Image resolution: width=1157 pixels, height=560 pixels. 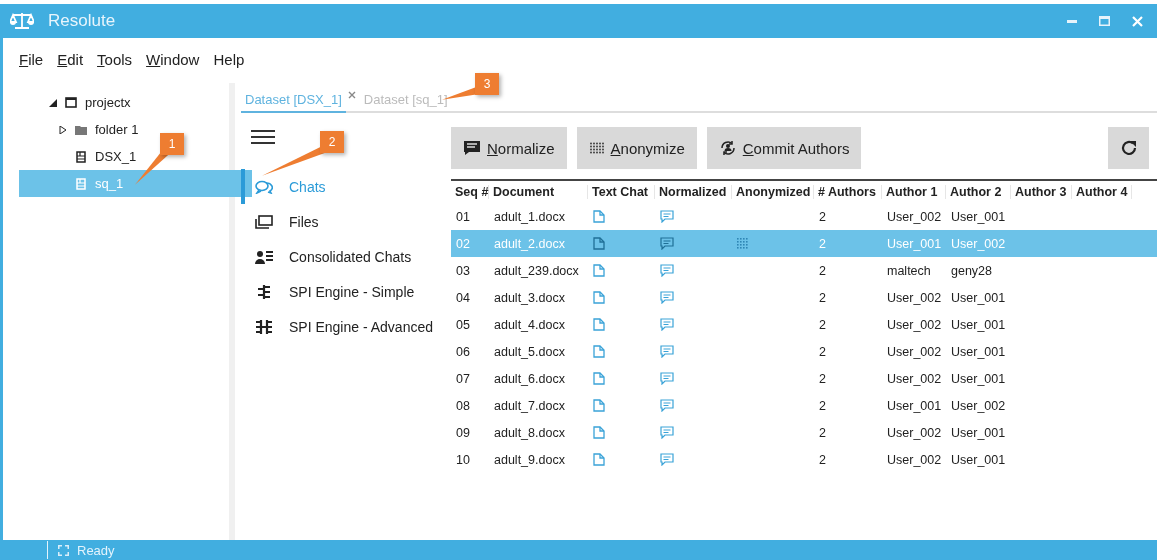 I want to click on tree-item: DSX_1, so click(x=81, y=156).